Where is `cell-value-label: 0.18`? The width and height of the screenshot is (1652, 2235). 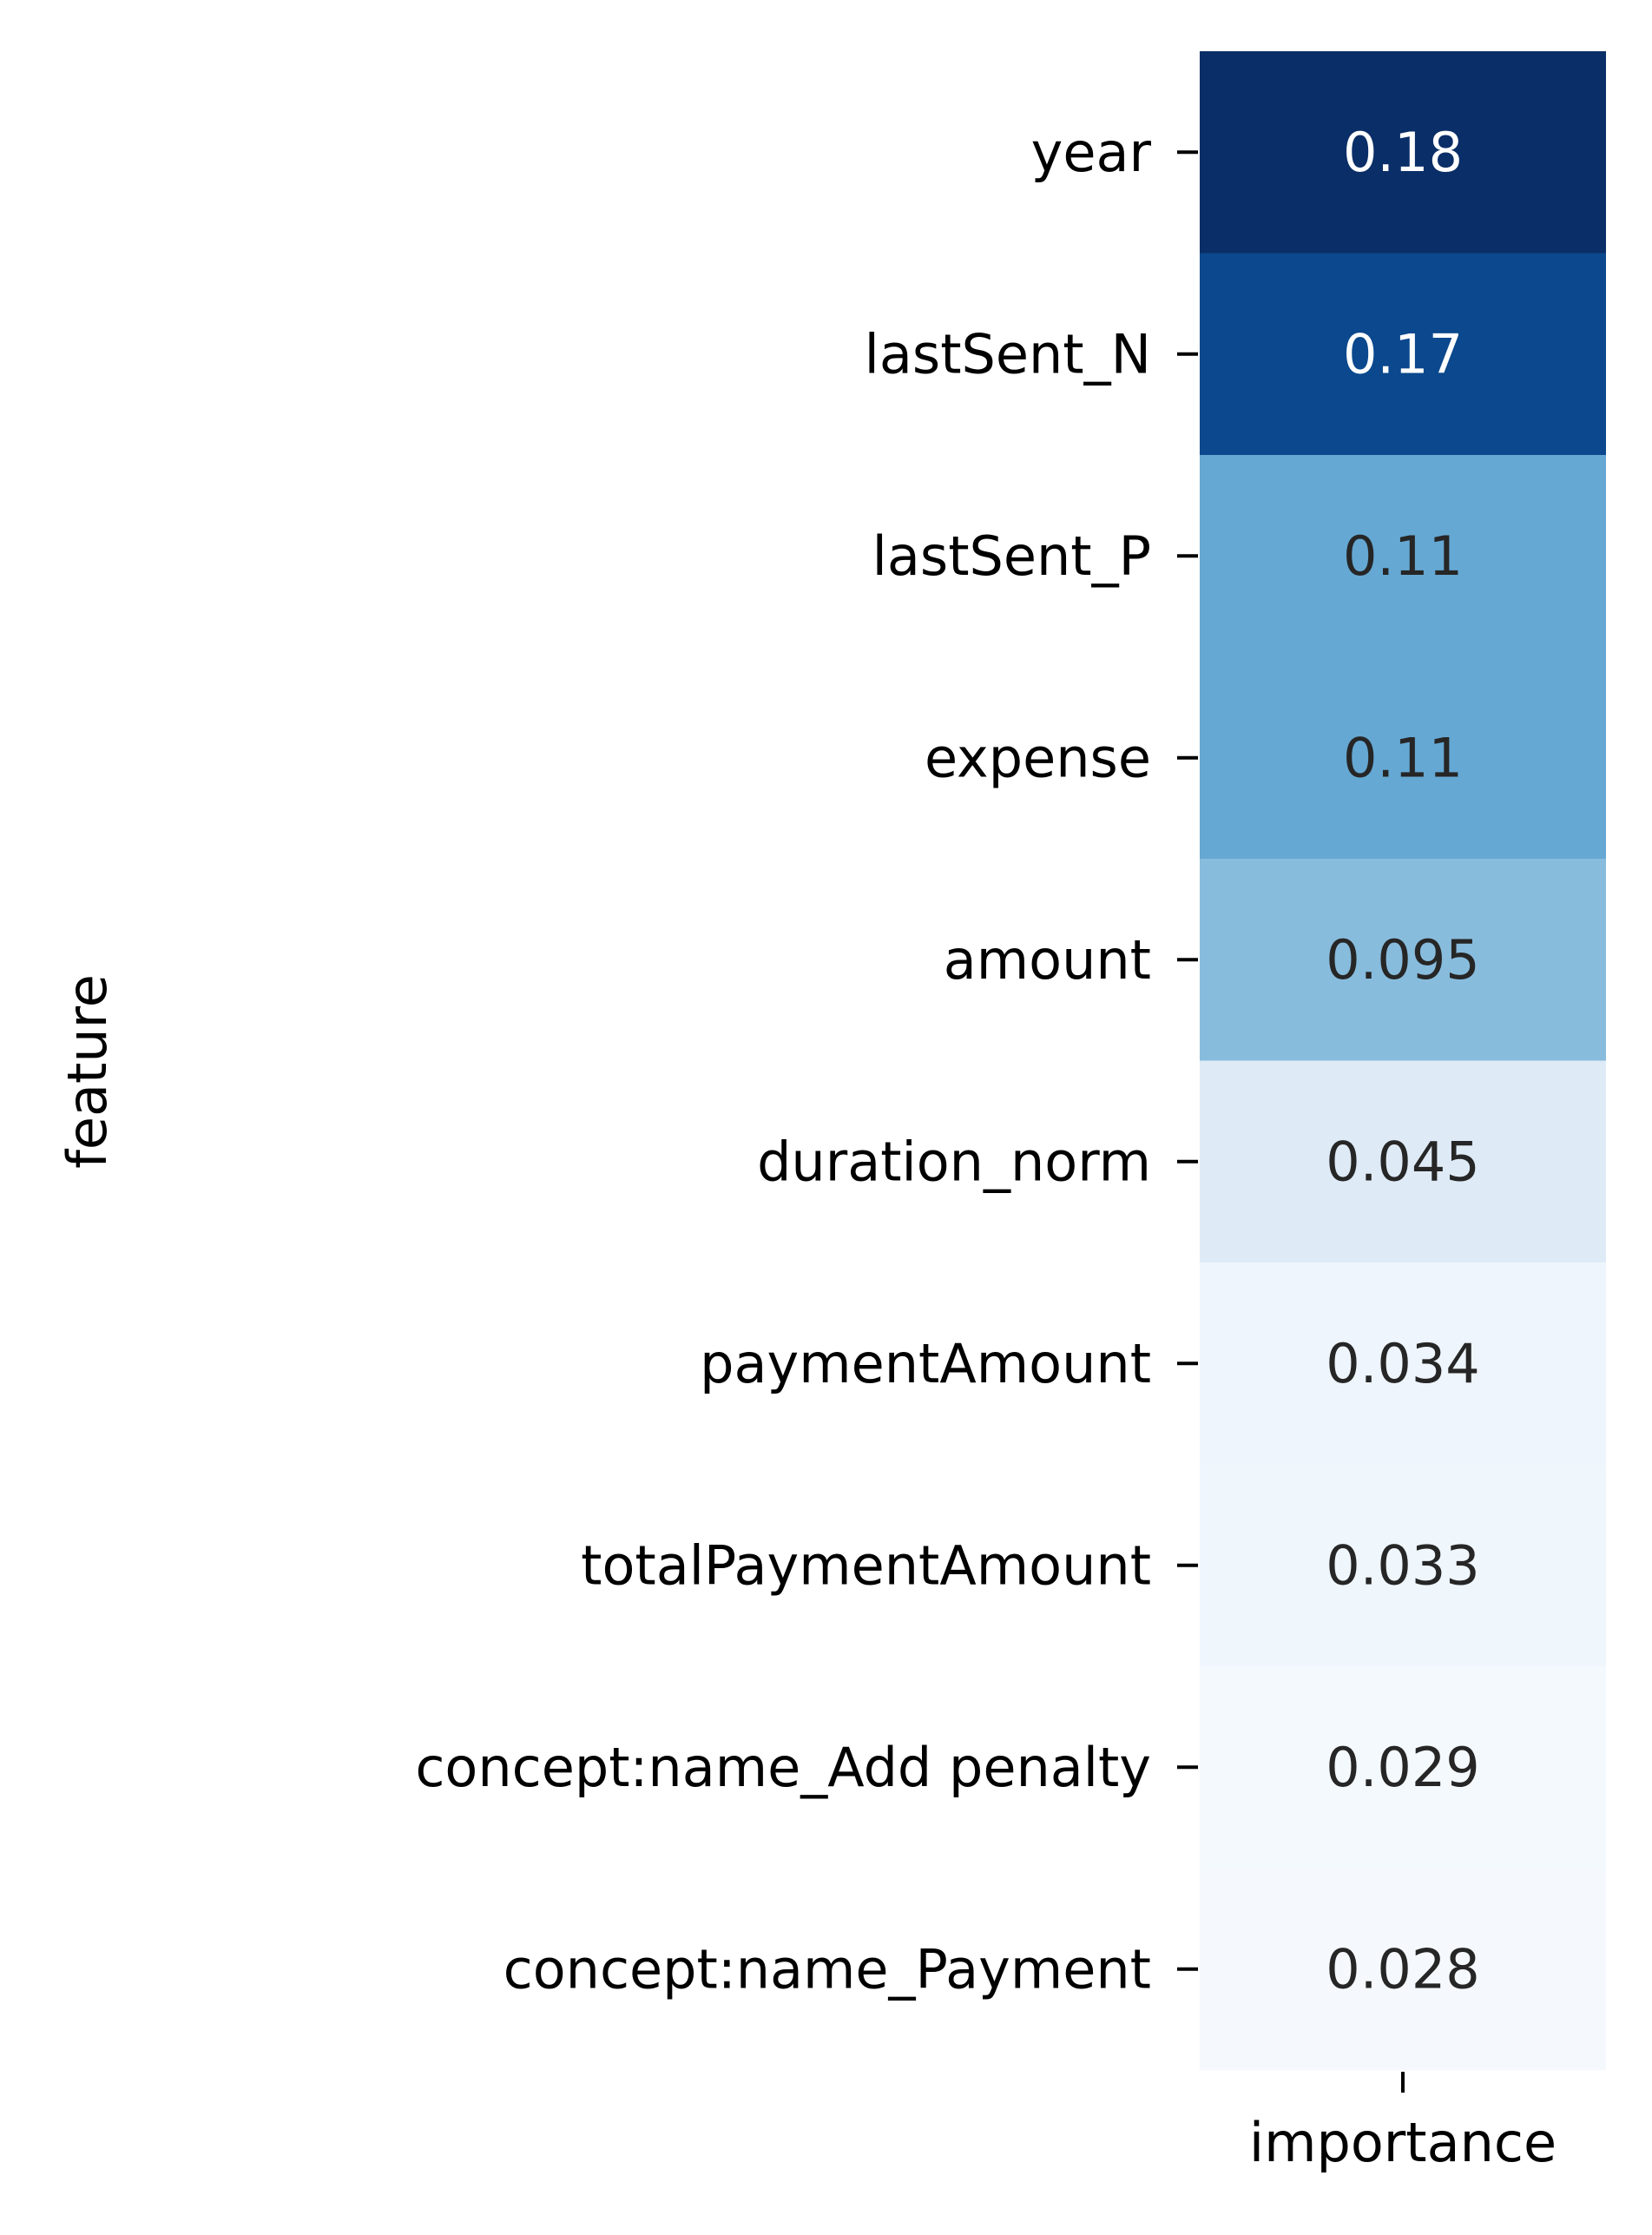 cell-value-label: 0.18 is located at coordinates (1403, 152).